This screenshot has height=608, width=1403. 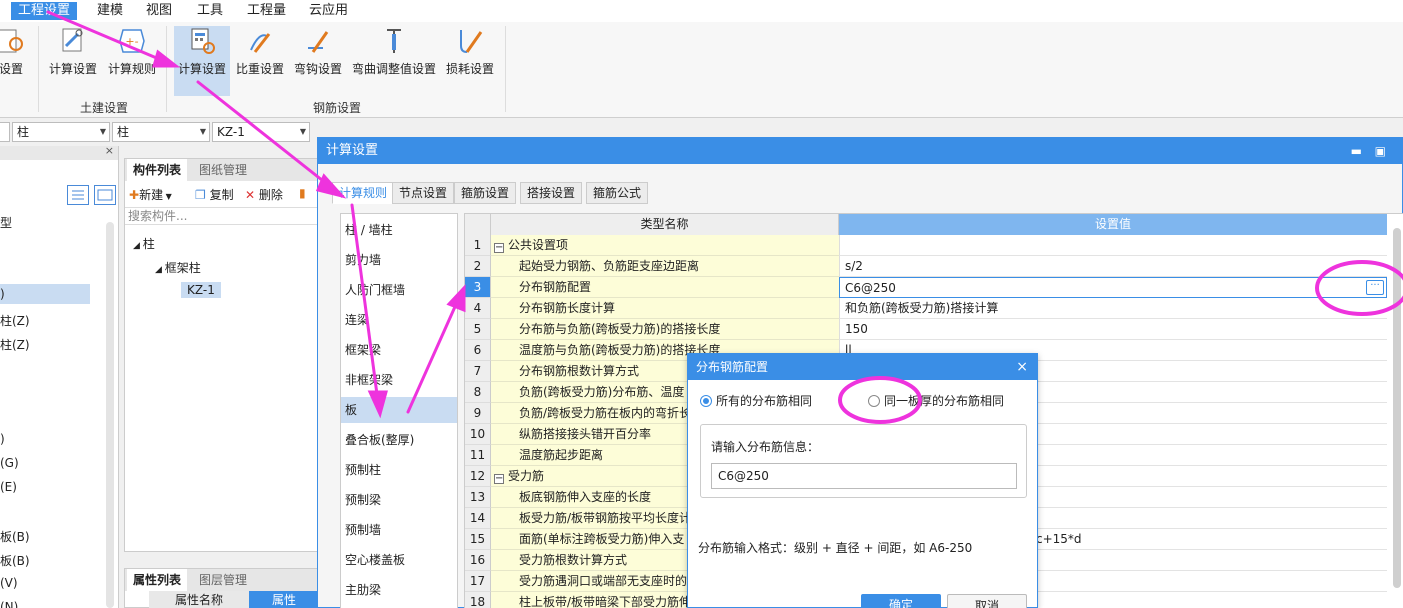 What do you see at coordinates (399, 440) in the screenshot?
I see `category-composite-slab: 叠合板(整厚)` at bounding box center [399, 440].